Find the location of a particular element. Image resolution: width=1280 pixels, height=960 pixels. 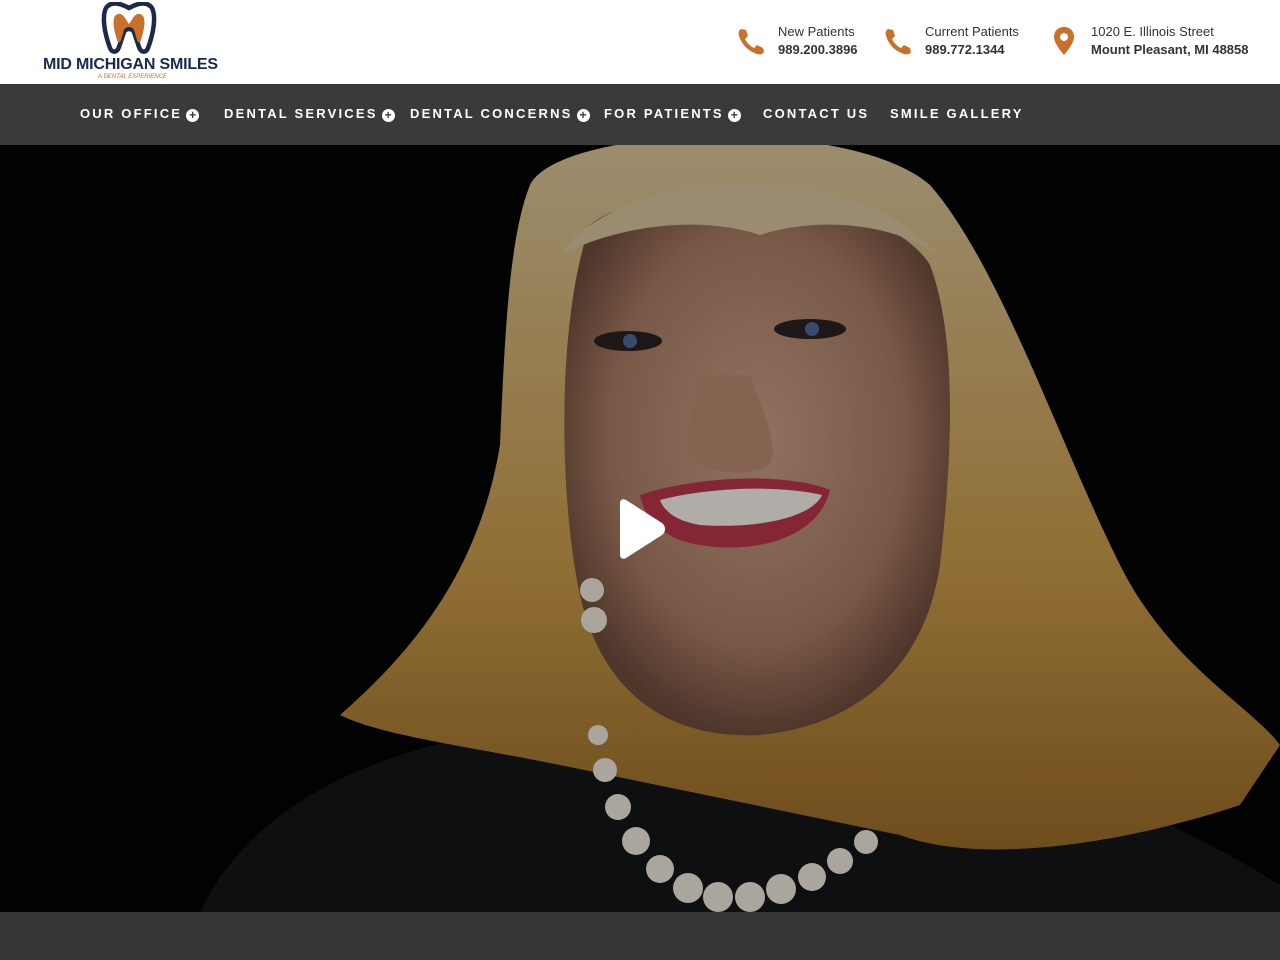

logo-wordmark: MID MICHIGAN SMILES is located at coordinates (130, 64).